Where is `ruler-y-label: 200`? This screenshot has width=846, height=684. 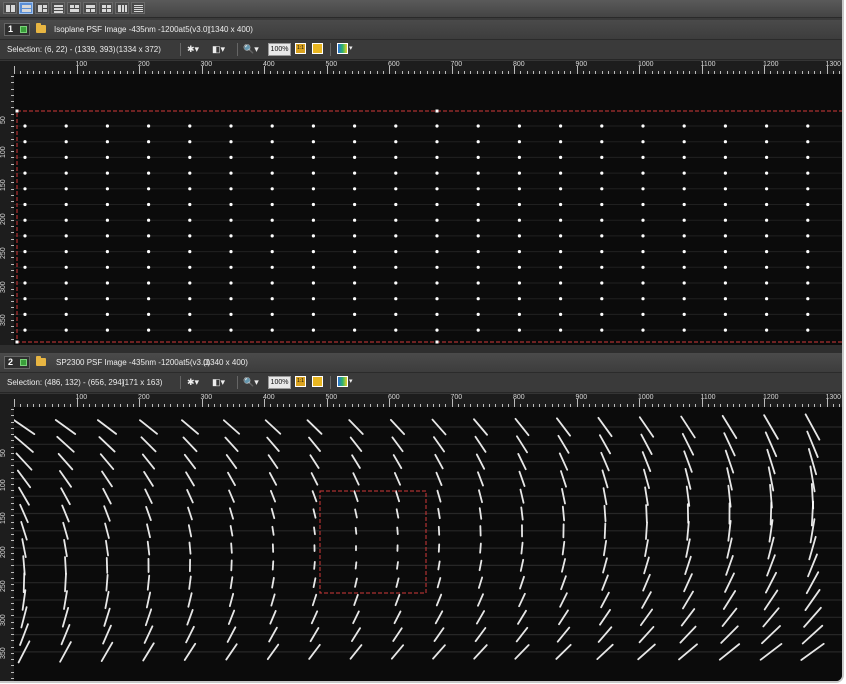 ruler-y-label: 200 is located at coordinates (3, 219).